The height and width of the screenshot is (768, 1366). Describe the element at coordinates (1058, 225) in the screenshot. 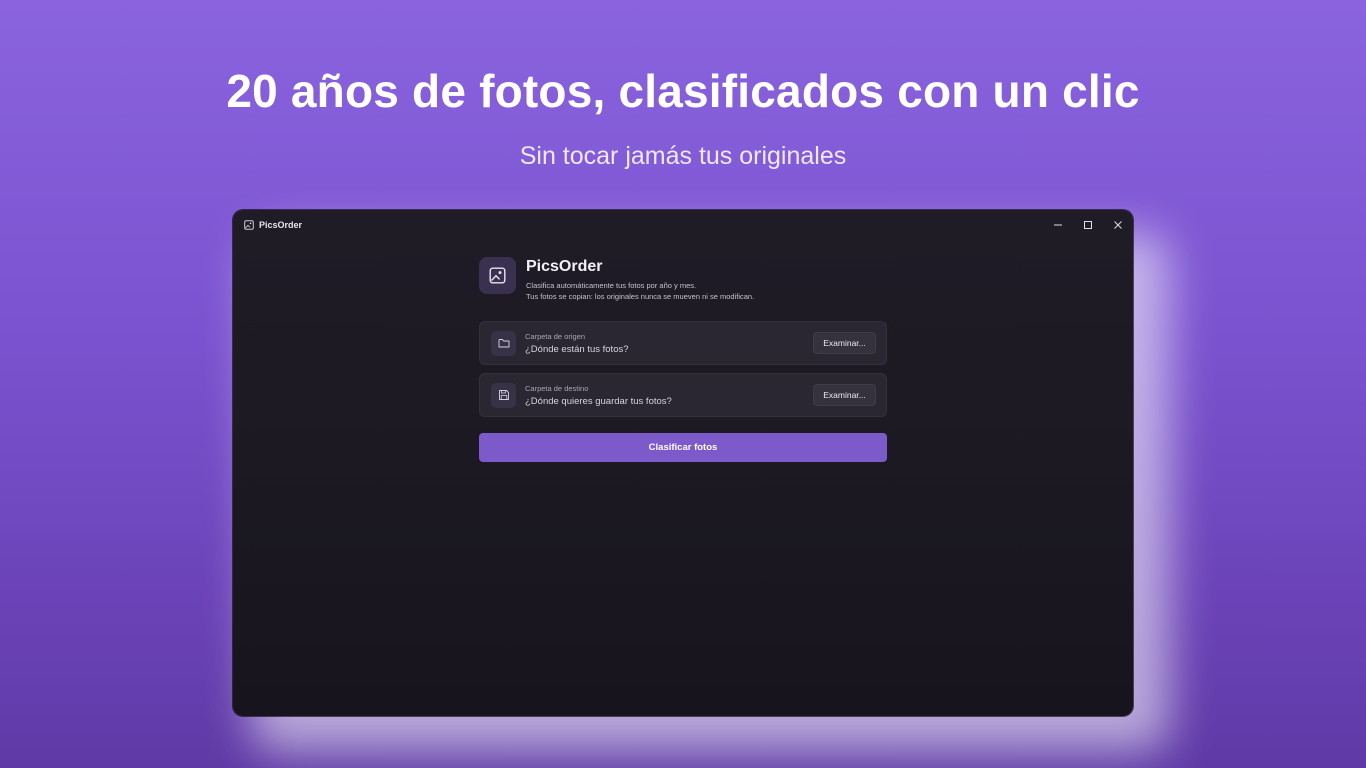

I see `minimize-icon` at that location.